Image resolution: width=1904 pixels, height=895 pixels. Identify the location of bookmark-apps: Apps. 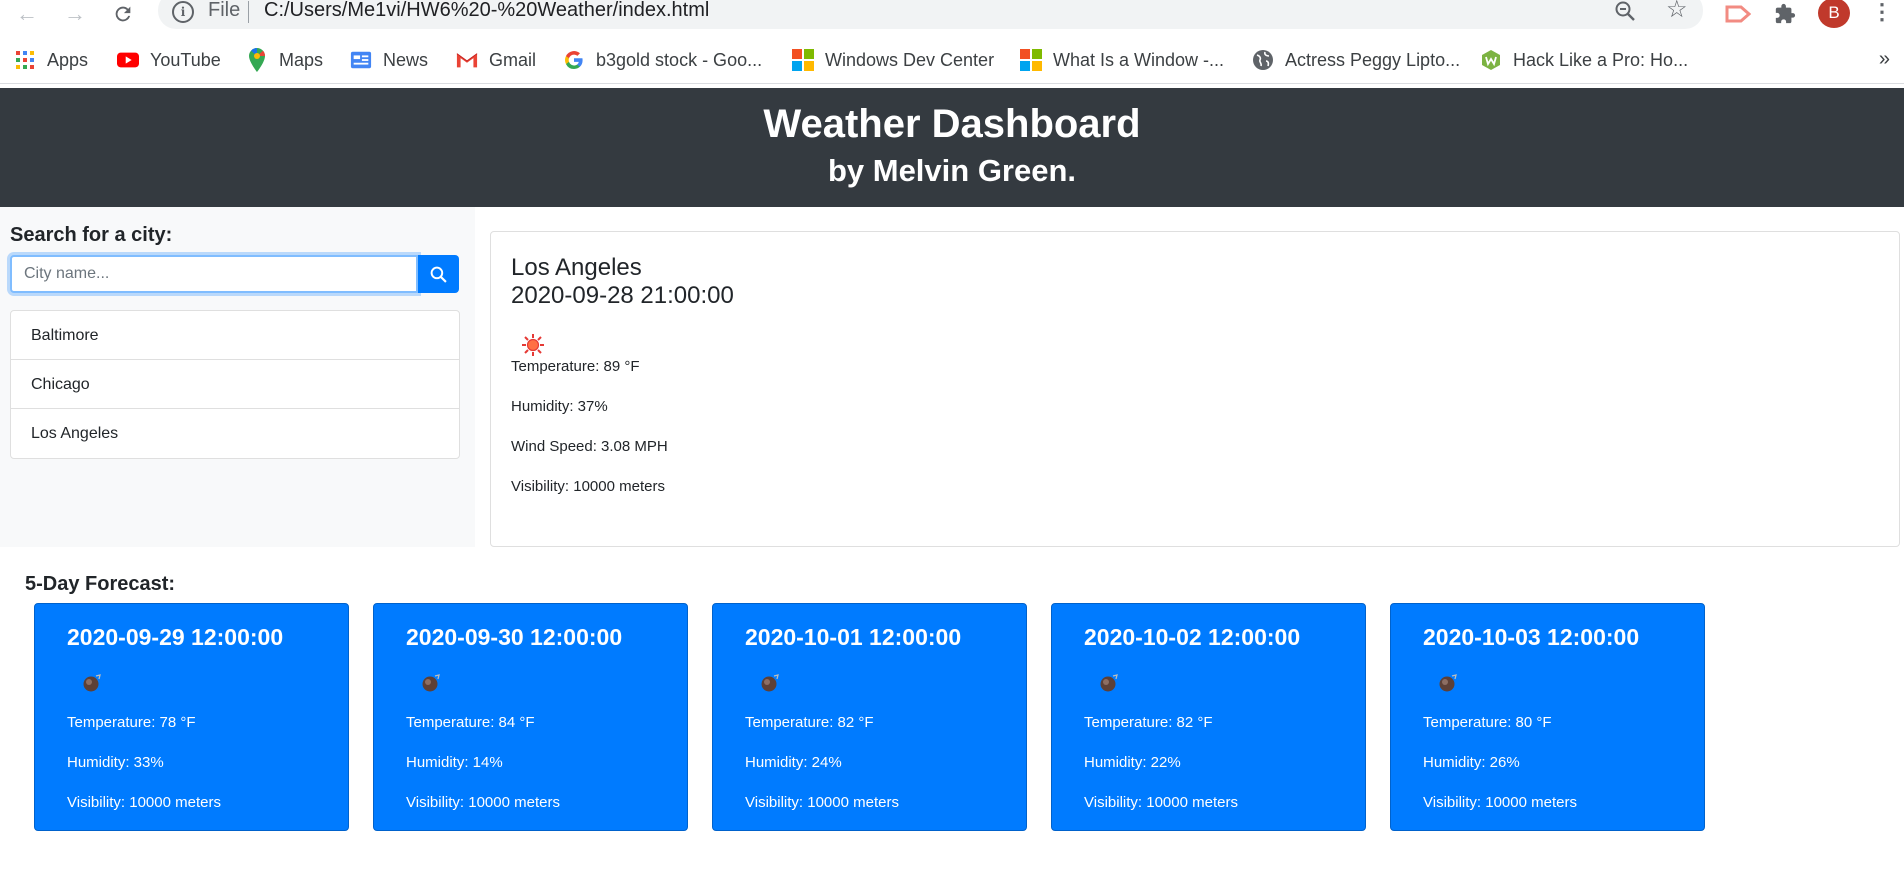
(51, 60).